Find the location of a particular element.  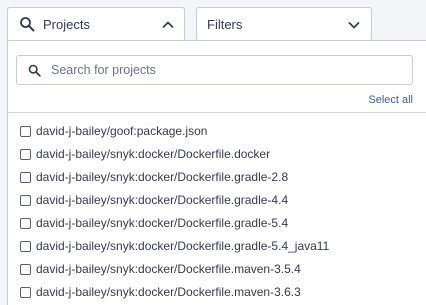

select-all-link: Select all is located at coordinates (390, 100).